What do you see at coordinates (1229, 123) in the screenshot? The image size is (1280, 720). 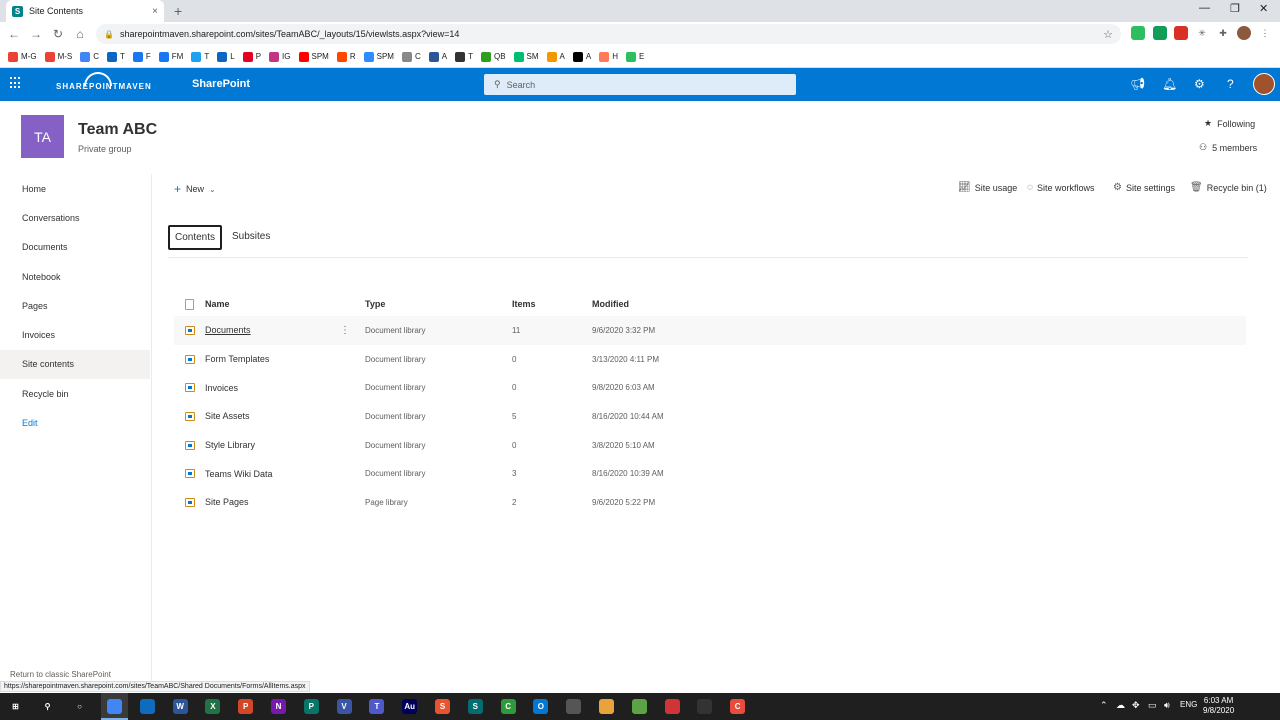 I see `follow-button: ★ Following` at bounding box center [1229, 123].